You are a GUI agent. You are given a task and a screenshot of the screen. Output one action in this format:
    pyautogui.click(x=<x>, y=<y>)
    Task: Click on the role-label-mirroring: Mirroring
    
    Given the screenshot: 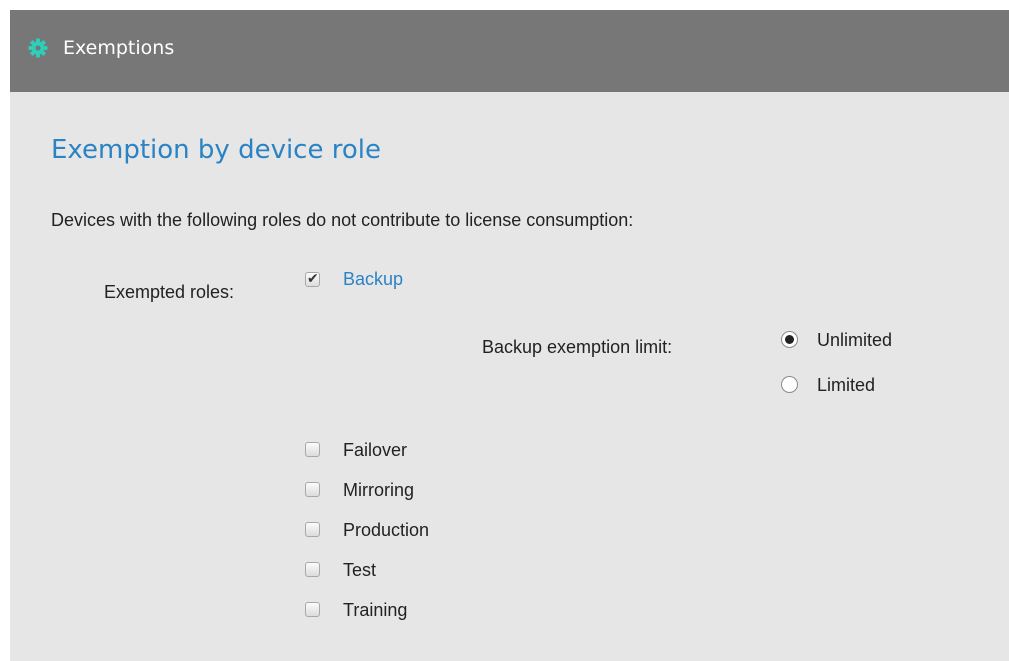 What is the action you would take?
    pyautogui.click(x=378, y=490)
    